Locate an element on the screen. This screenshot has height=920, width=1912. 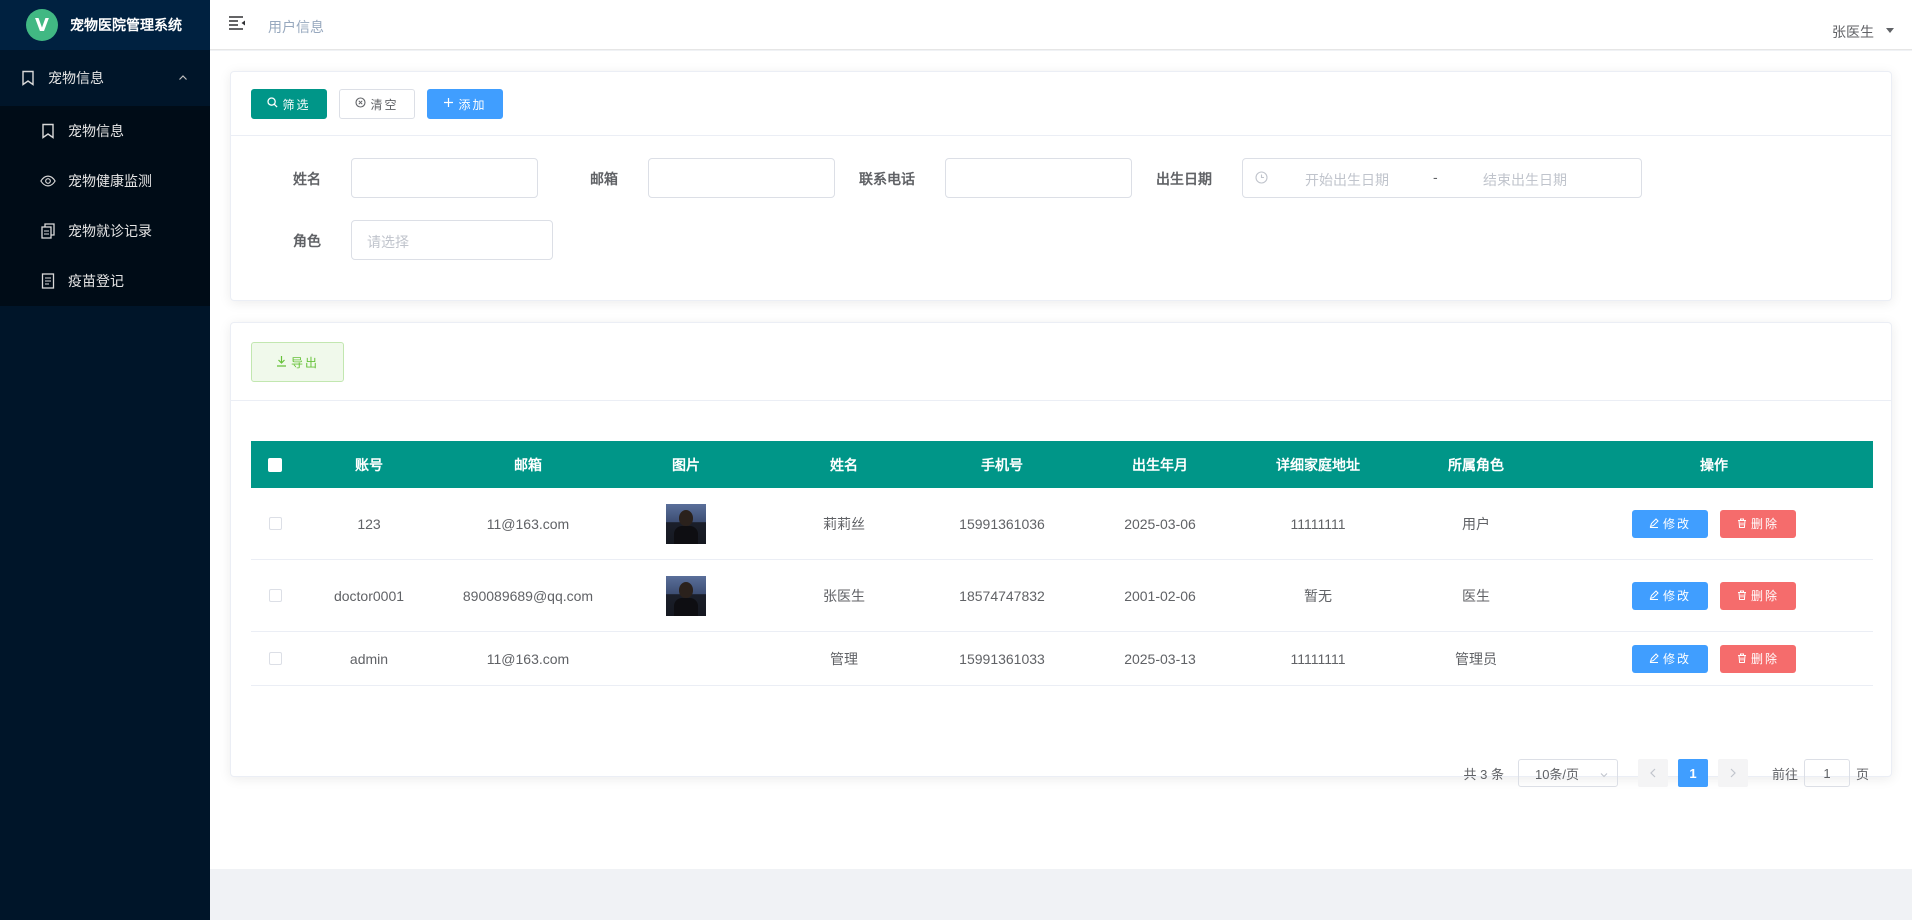
column-header: 详细家庭地址 is located at coordinates (1318, 465).